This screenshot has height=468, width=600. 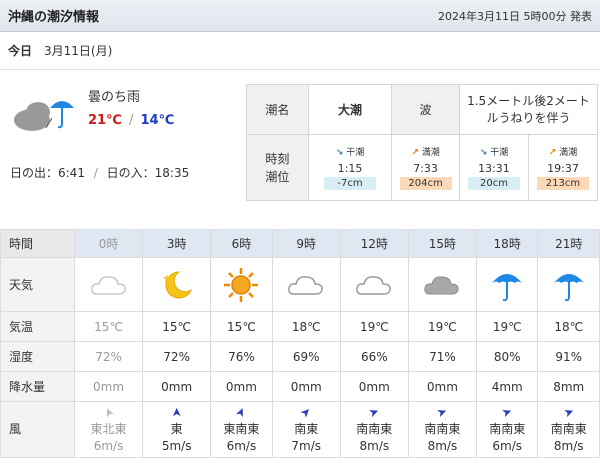 What do you see at coordinates (131, 107) in the screenshot?
I see `weather-text: 曇のち雨 21℃ / 14℃` at bounding box center [131, 107].